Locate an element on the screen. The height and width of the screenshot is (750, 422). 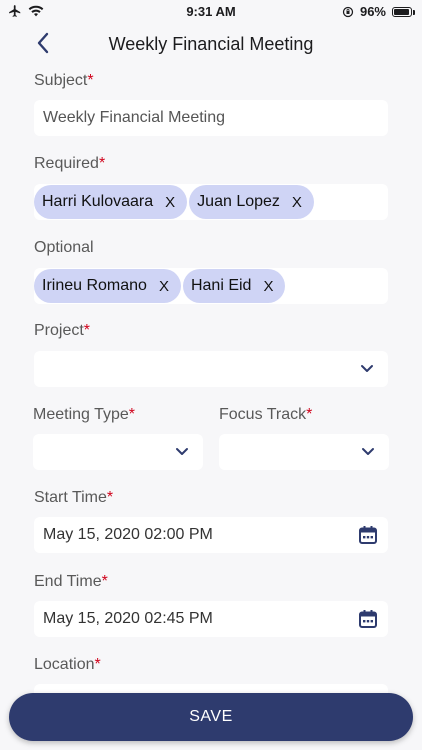
start-time-label-text: Start Time is located at coordinates (70, 497).